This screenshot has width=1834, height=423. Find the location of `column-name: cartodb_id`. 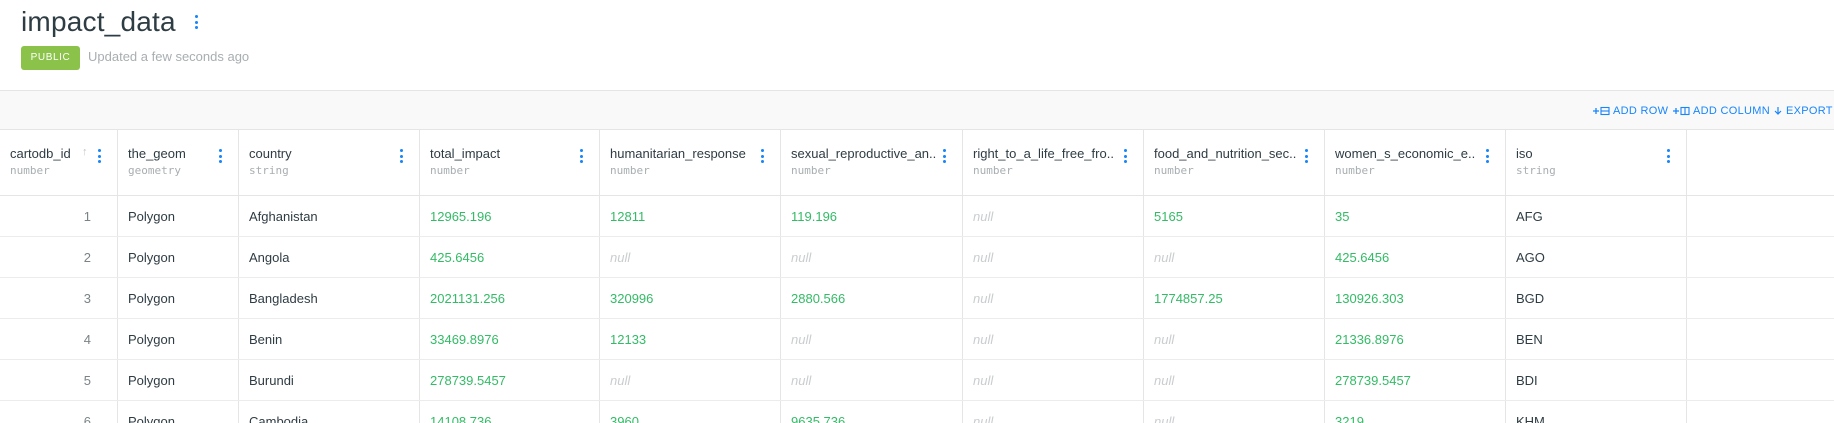

column-name: cartodb_id is located at coordinates (40, 153).